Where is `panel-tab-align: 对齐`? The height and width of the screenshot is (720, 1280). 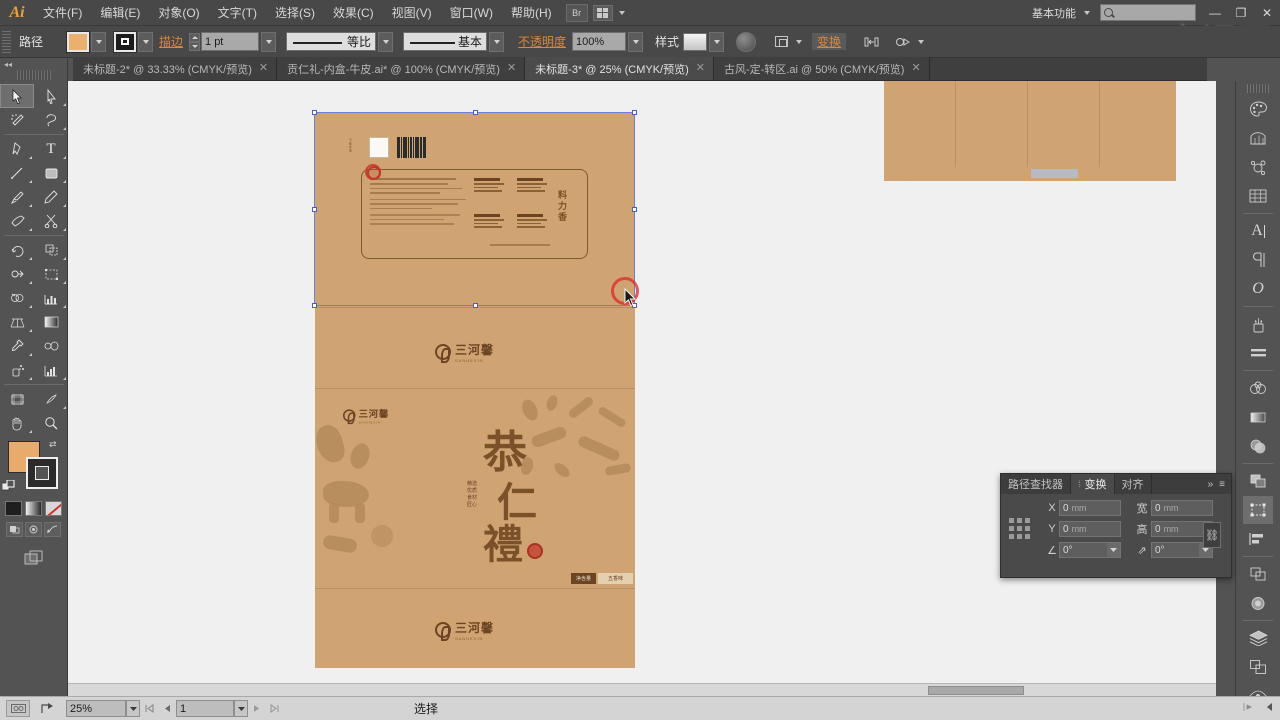
panel-tab-align: 对齐 is located at coordinates (1133, 484).